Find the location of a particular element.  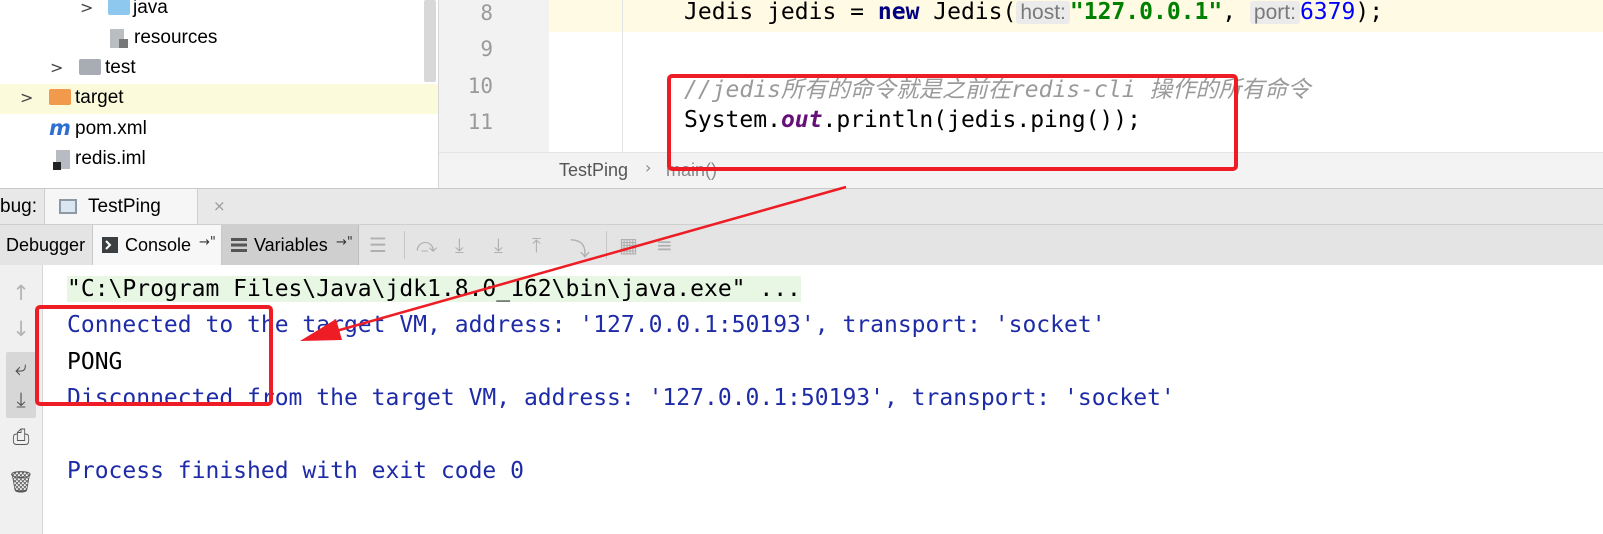

annotation-arrow-head is located at coordinates (321, 330).